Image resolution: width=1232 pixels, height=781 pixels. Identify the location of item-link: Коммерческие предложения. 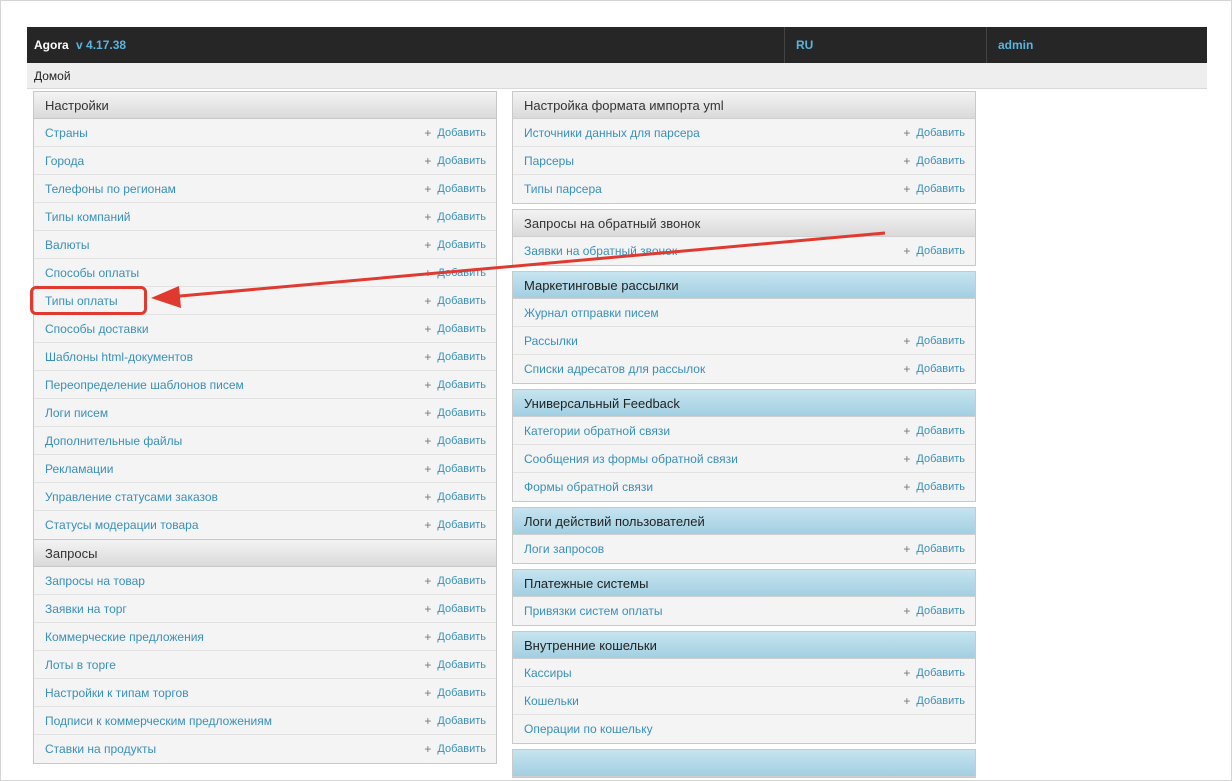
(124, 637).